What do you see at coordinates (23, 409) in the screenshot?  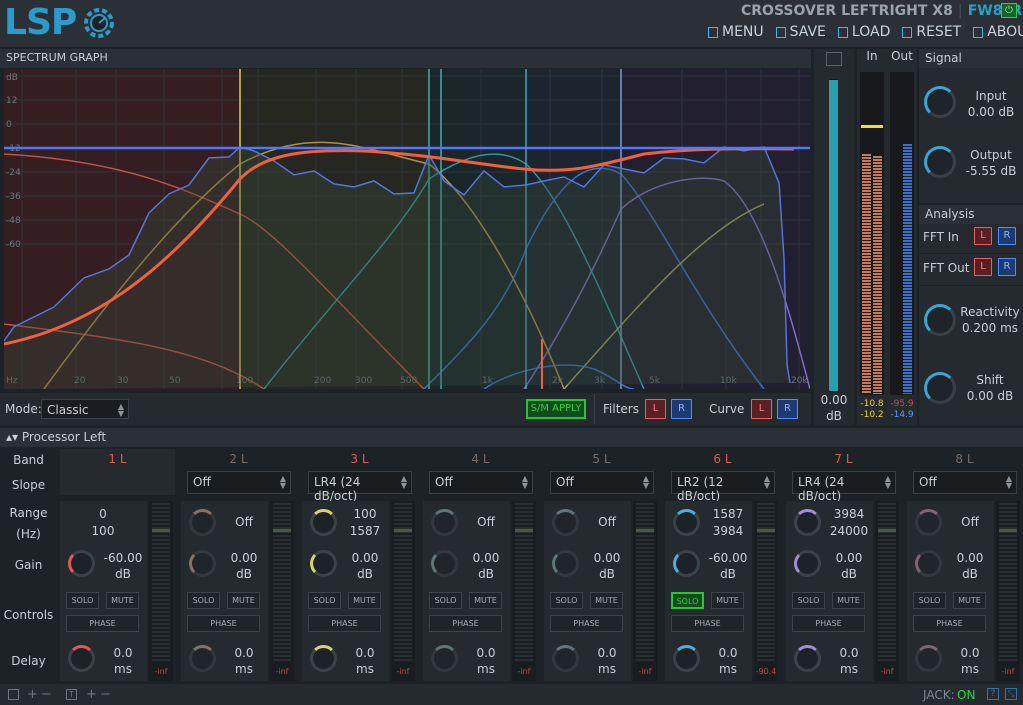 I see `mode-label: Mode:` at bounding box center [23, 409].